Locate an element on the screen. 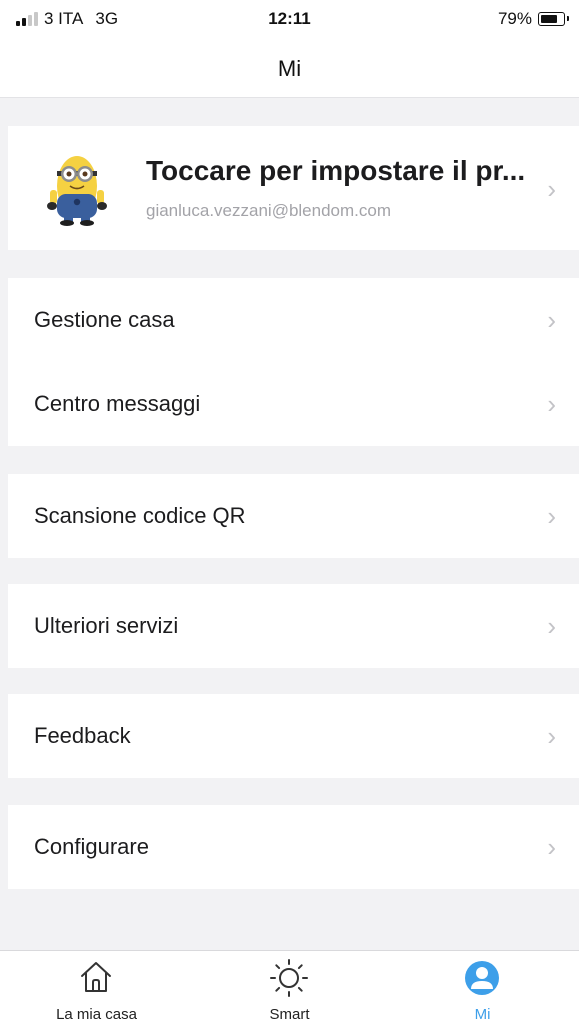  profile-email: gianluca.vezzani@blendom.com is located at coordinates (268, 210).